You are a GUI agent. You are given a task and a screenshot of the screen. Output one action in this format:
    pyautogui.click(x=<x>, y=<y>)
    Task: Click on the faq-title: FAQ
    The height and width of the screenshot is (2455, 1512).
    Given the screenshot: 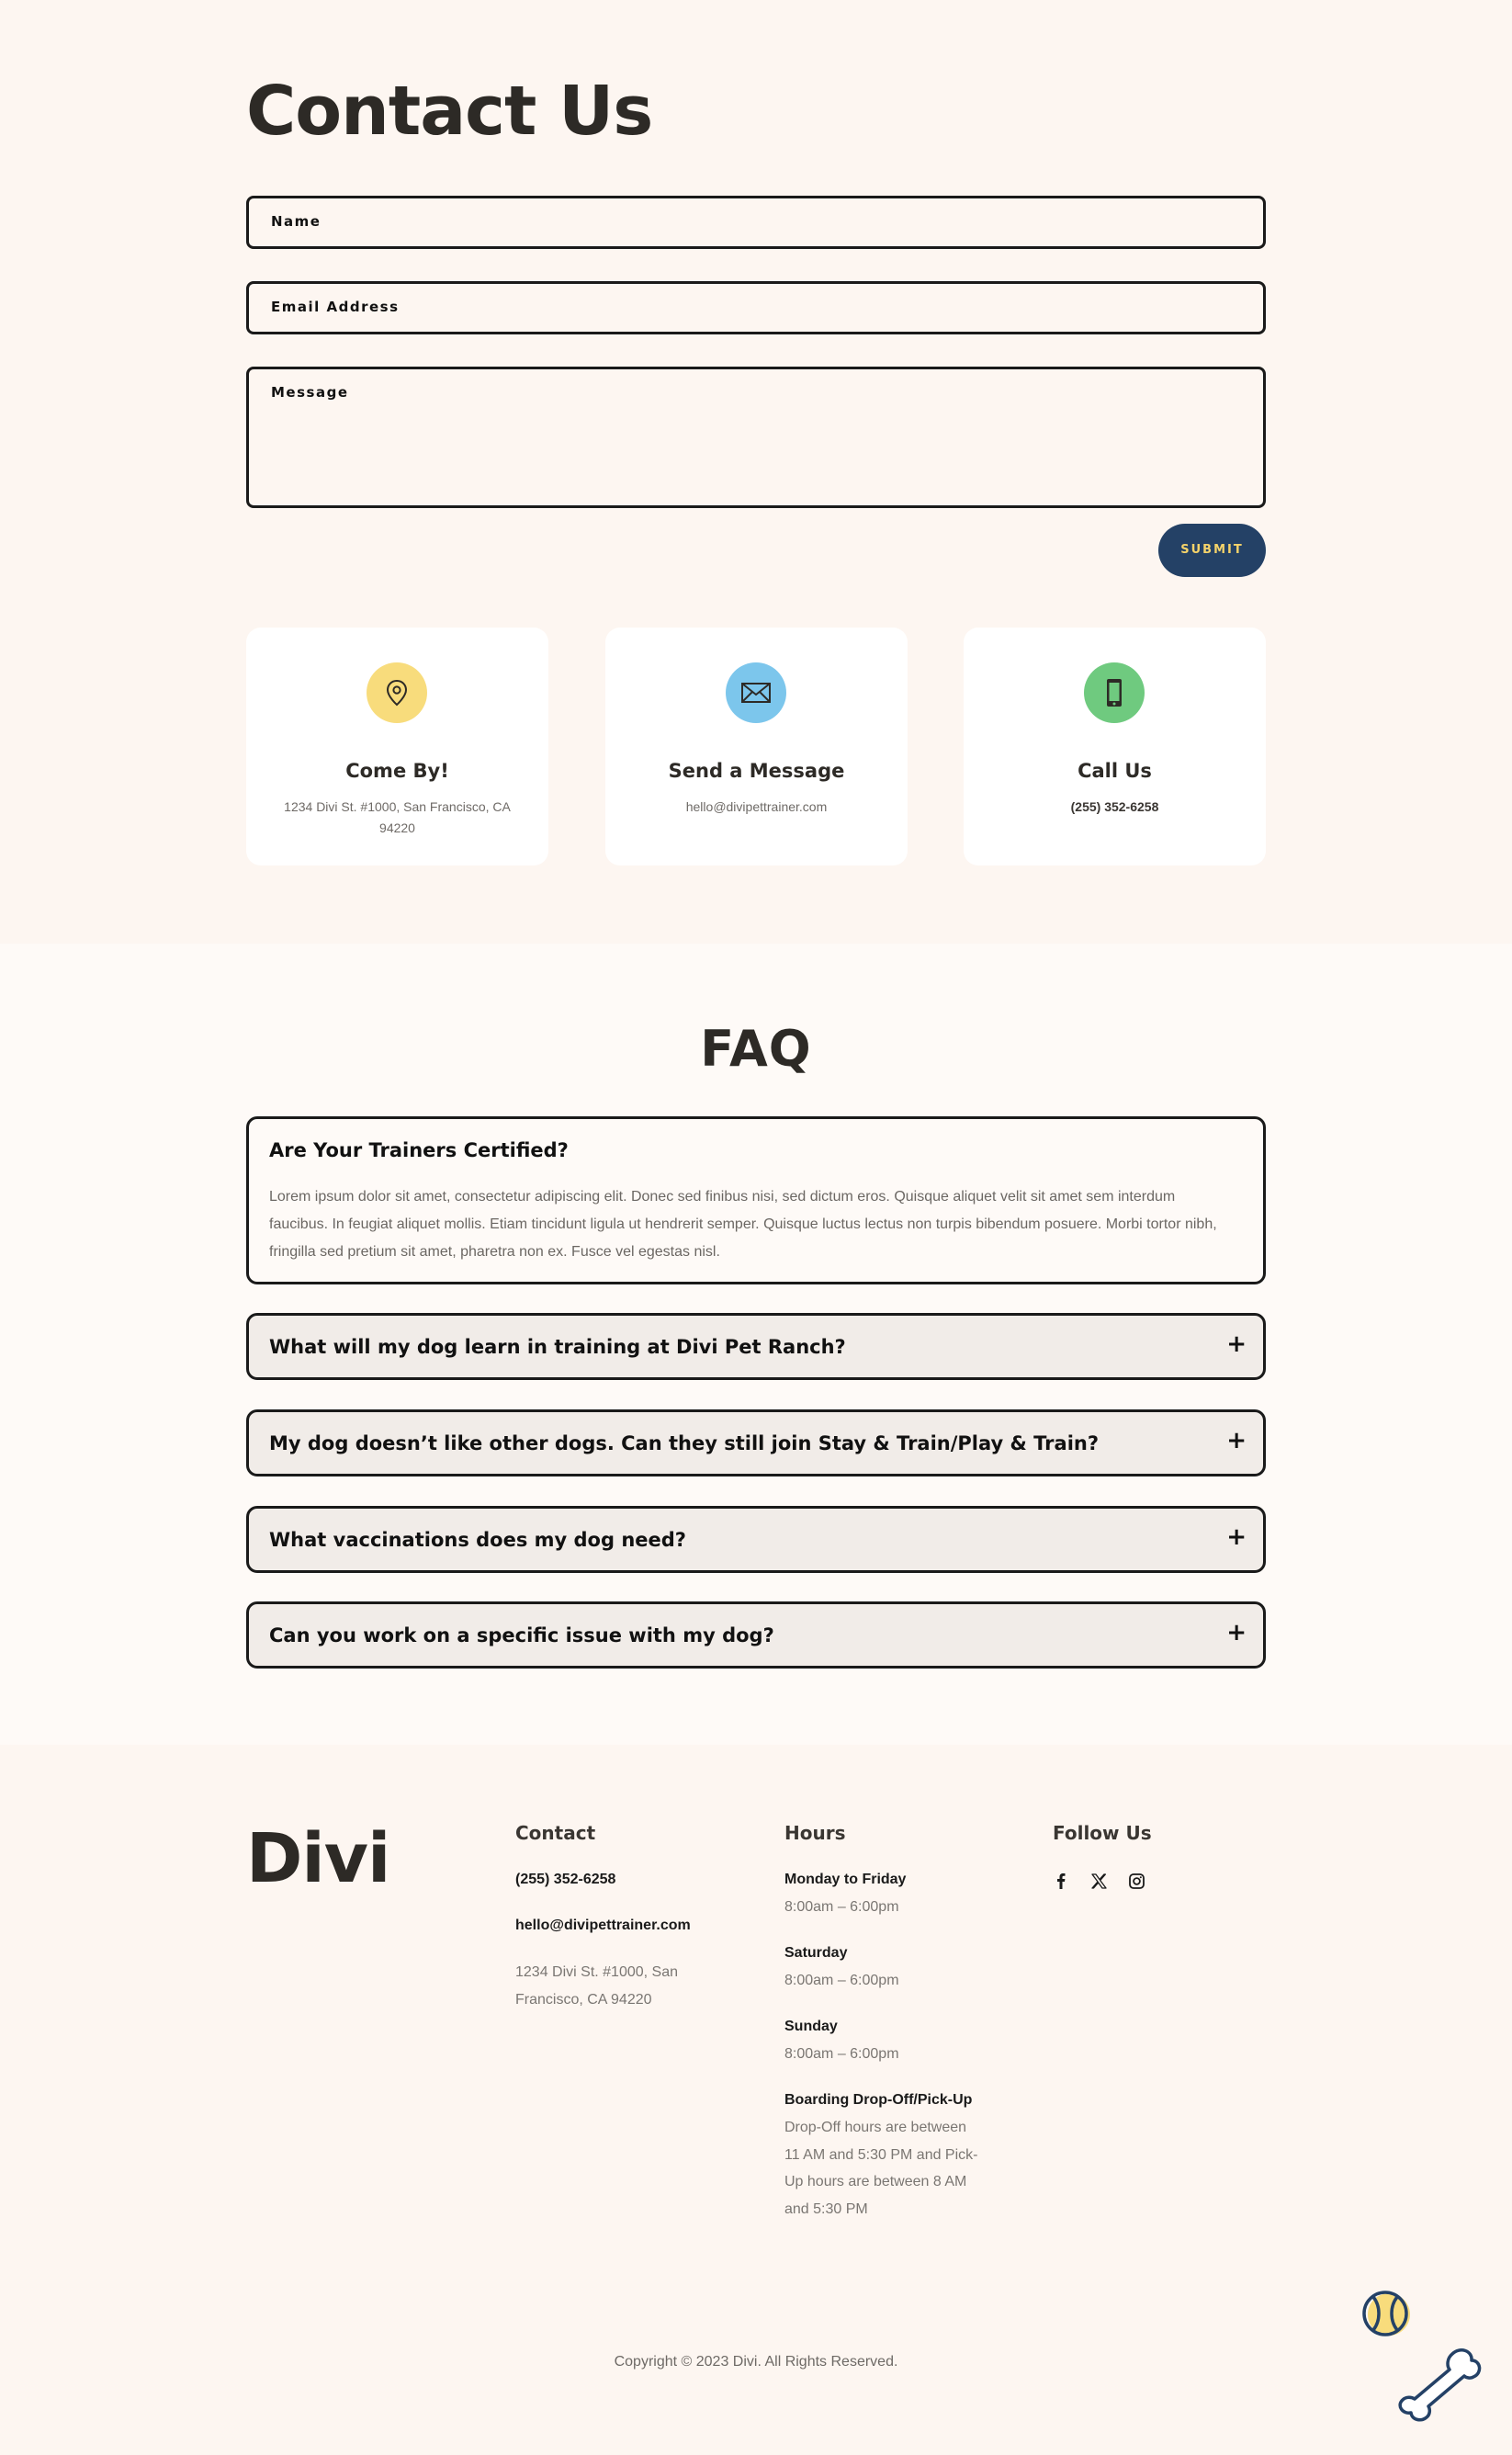 What is the action you would take?
    pyautogui.click(x=756, y=1049)
    